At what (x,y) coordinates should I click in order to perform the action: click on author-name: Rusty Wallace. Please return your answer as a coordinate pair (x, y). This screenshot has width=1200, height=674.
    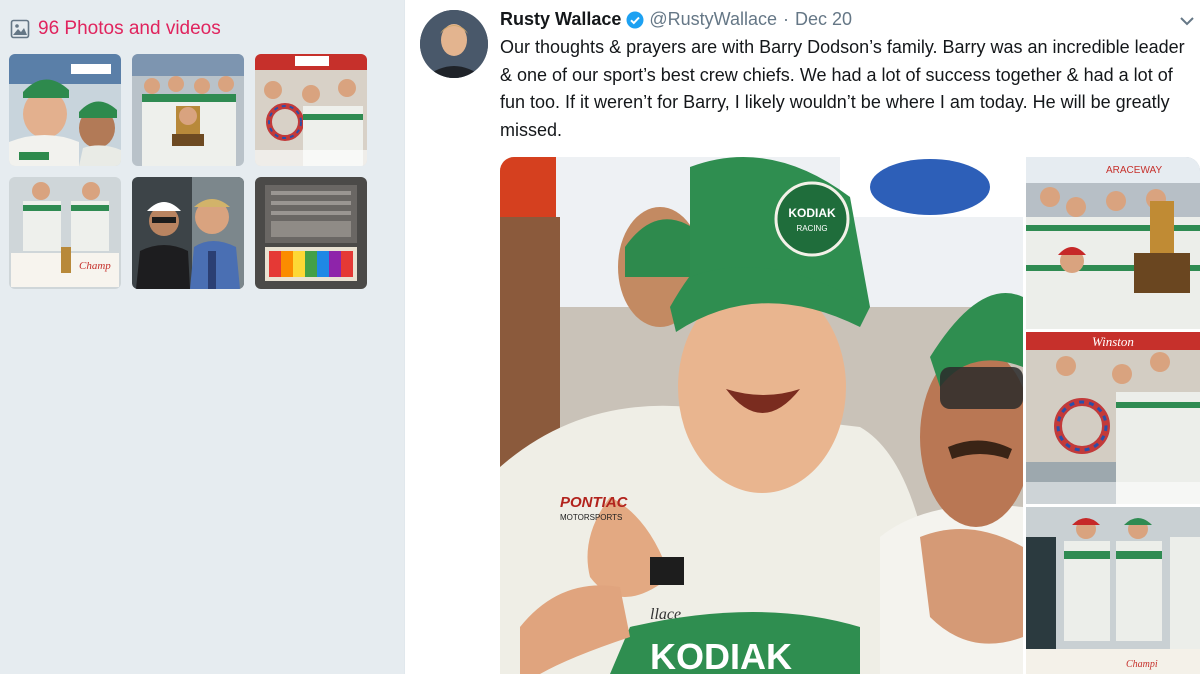
    Looking at the image, I should click on (560, 19).